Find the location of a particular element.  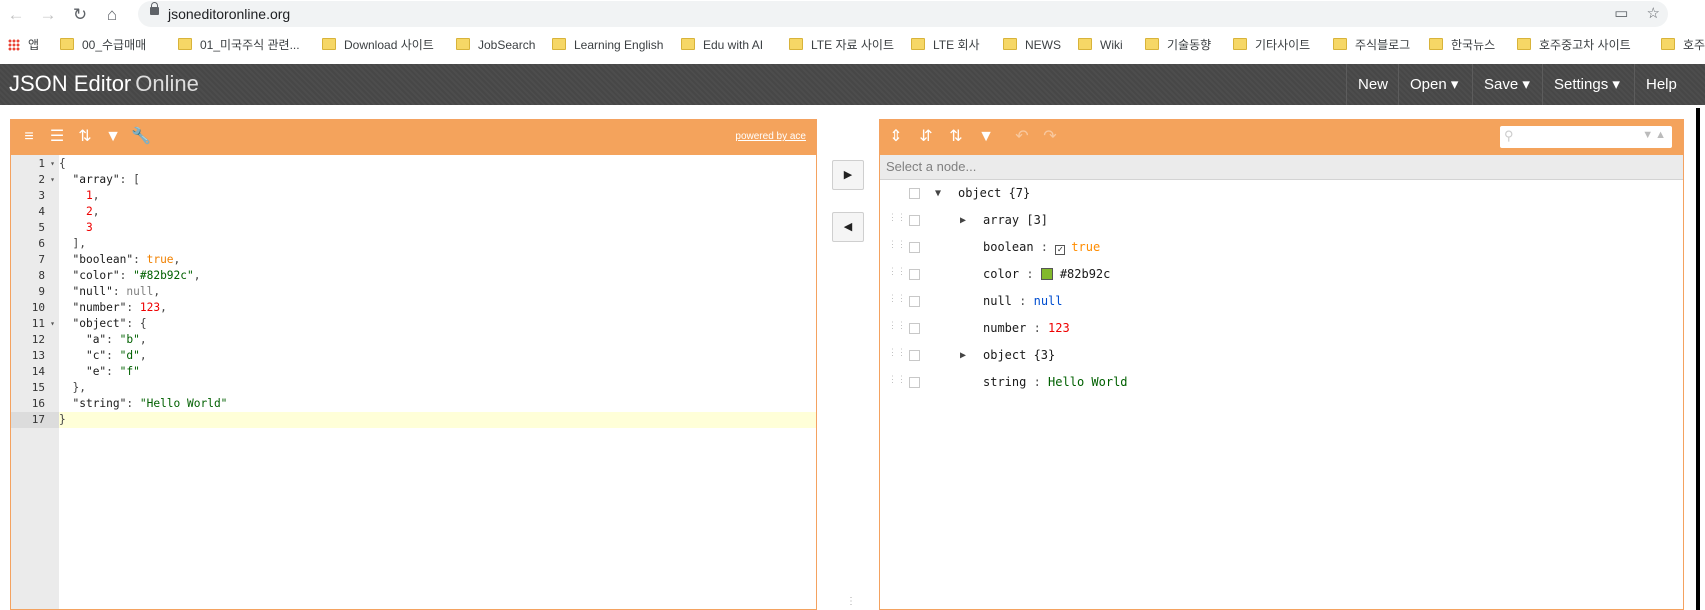

code-line: "number": 123, is located at coordinates (437, 308).